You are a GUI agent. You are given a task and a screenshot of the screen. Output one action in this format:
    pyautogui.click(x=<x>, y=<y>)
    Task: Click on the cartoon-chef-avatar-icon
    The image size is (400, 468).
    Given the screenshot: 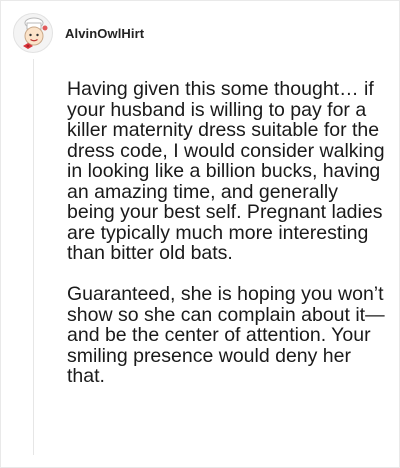 What is the action you would take?
    pyautogui.click(x=35, y=33)
    